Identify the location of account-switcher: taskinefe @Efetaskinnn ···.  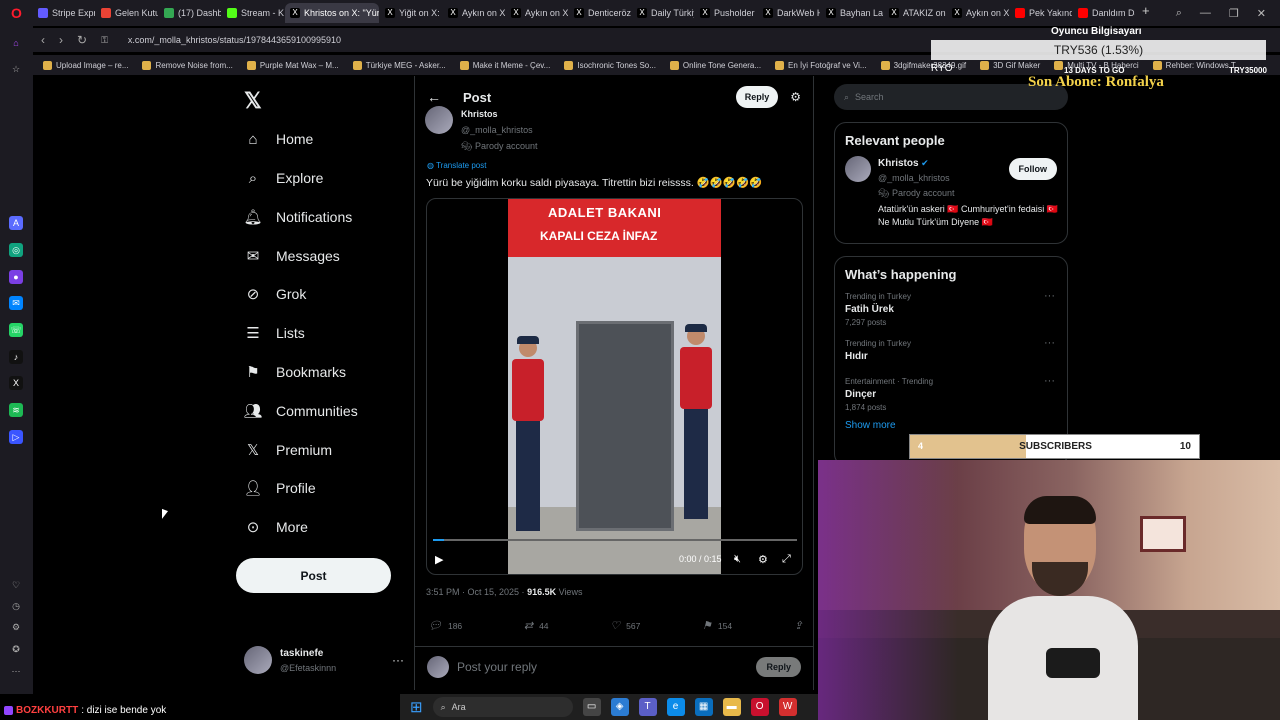
(324, 660).